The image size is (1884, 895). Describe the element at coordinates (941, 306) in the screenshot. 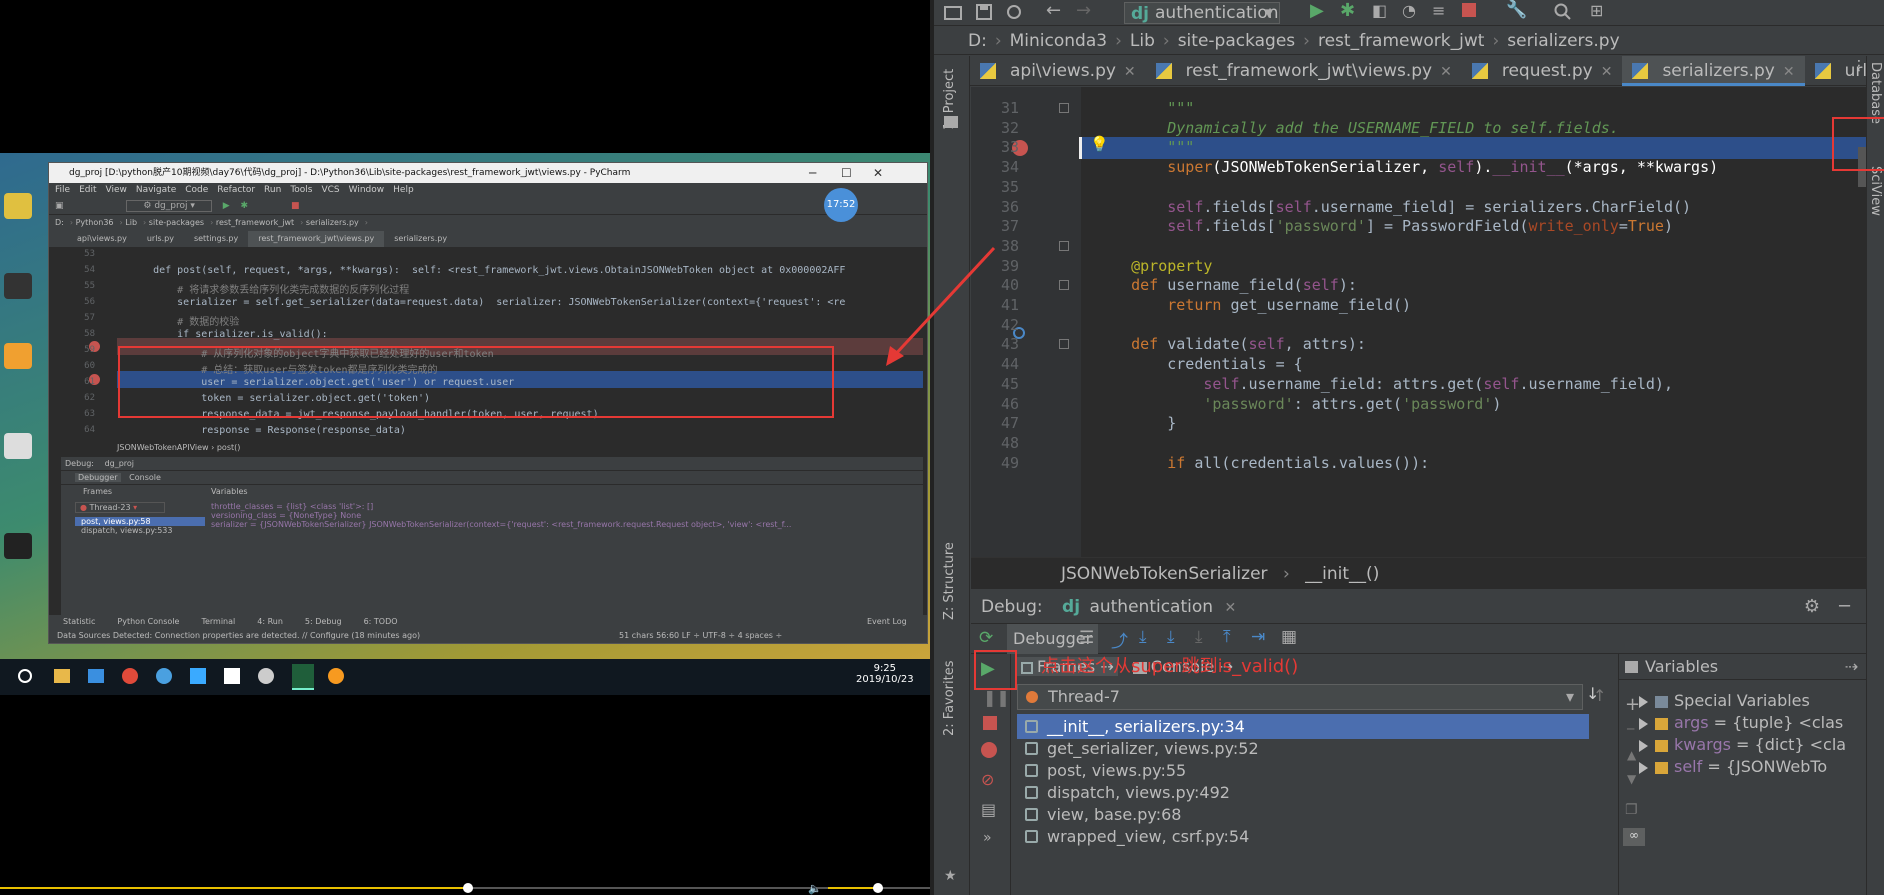

I see `annotation-arrow` at that location.